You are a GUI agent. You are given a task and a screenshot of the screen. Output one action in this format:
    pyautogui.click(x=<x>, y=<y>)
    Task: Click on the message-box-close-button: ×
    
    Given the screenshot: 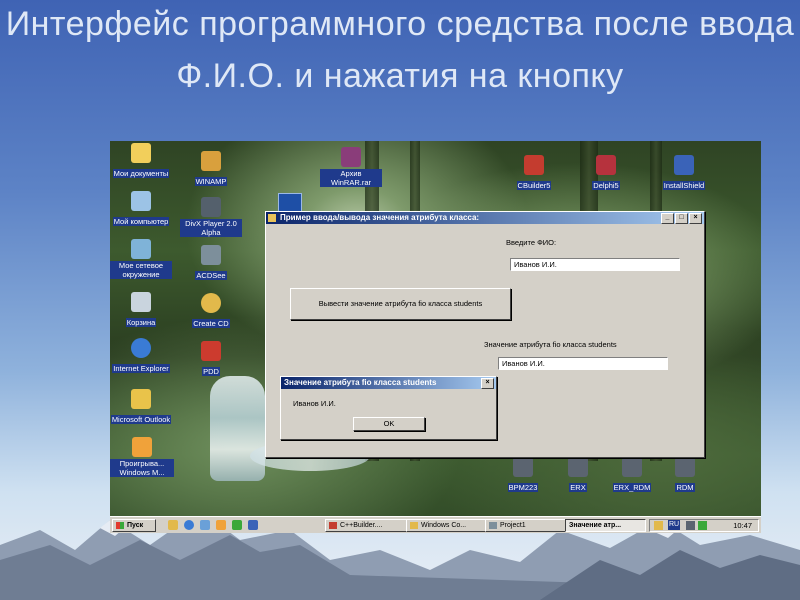 What is the action you would take?
    pyautogui.click(x=487, y=383)
    